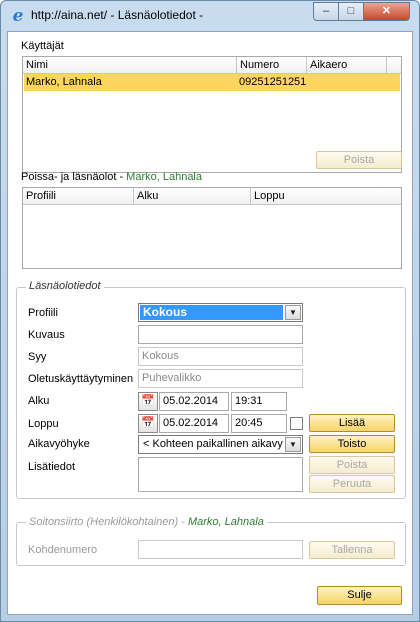 The height and width of the screenshot is (622, 420). I want to click on extra-info-label: Lisätiedot, so click(52, 467).